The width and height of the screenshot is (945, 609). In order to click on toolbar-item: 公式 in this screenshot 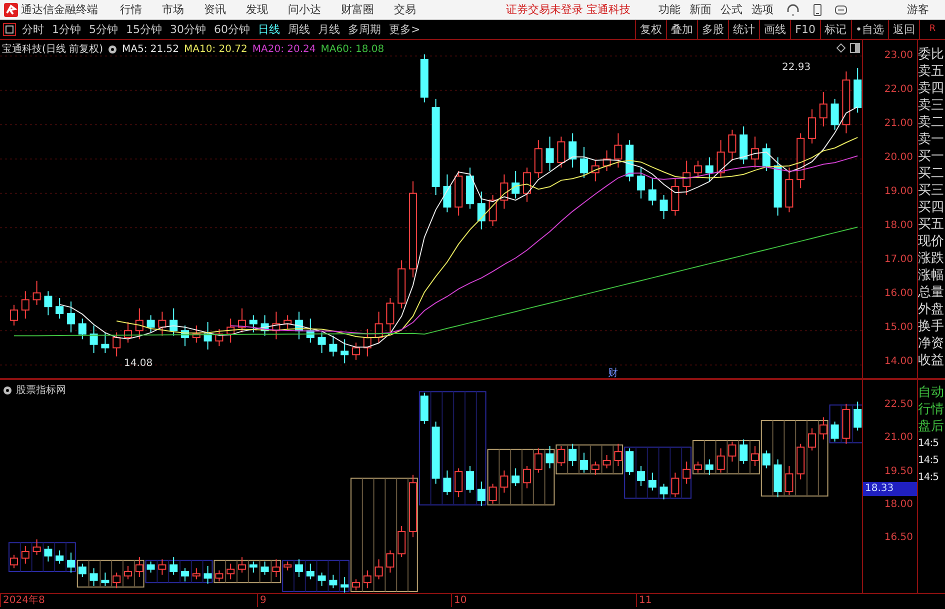, I will do `click(731, 9)`.